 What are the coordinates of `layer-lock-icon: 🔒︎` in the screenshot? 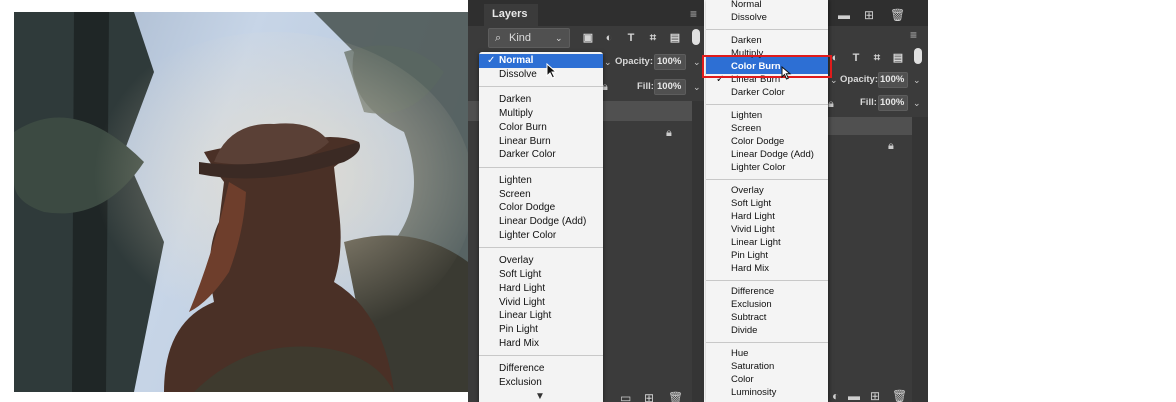 It's located at (669, 133).